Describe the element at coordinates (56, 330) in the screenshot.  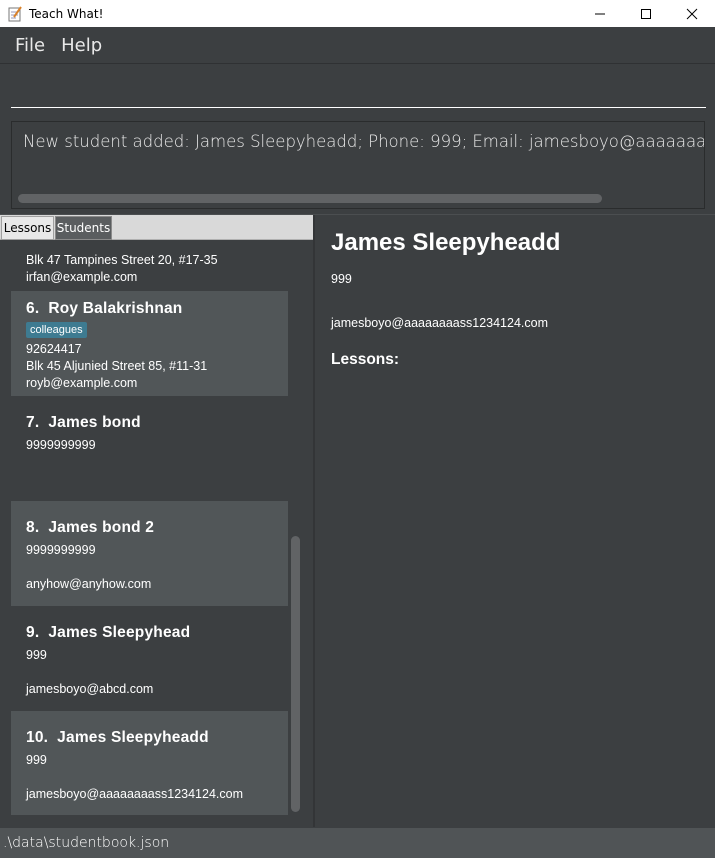
I see `student-tag: colleagues` at that location.